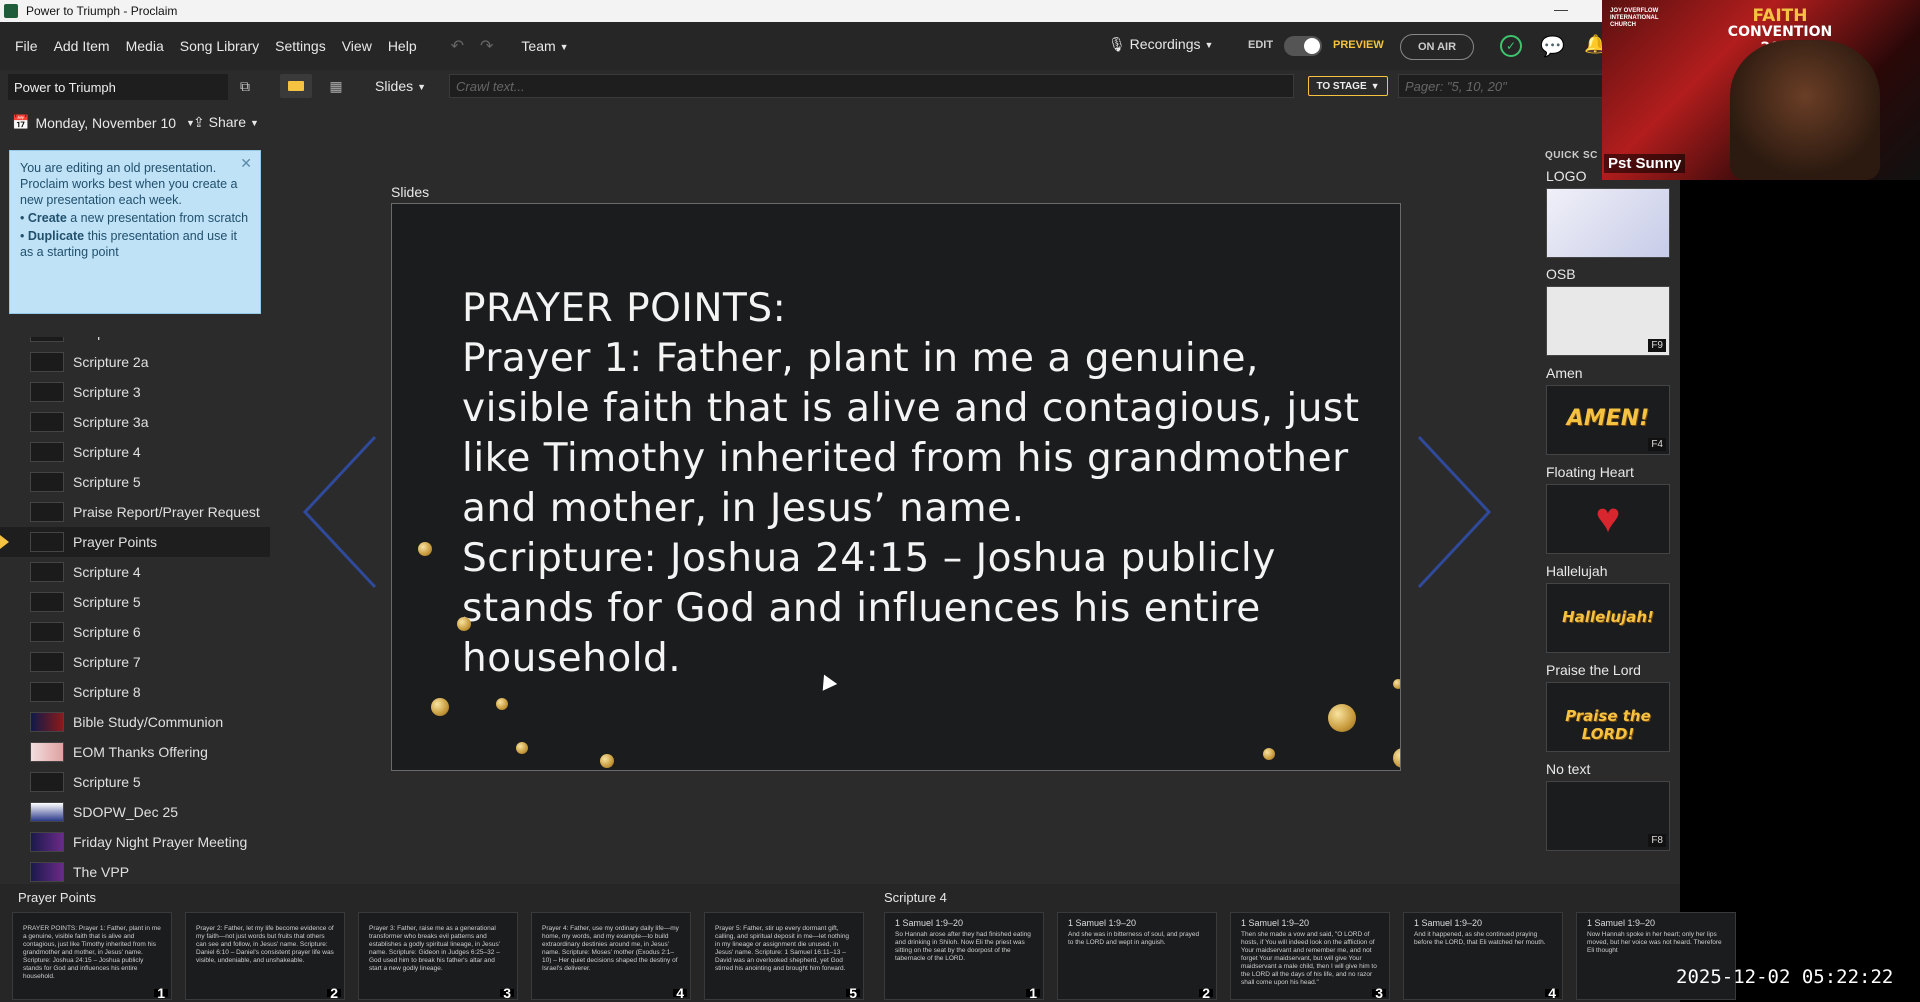 The image size is (1920, 1002). What do you see at coordinates (1568, 769) in the screenshot?
I see `quick-screen-label: No text` at bounding box center [1568, 769].